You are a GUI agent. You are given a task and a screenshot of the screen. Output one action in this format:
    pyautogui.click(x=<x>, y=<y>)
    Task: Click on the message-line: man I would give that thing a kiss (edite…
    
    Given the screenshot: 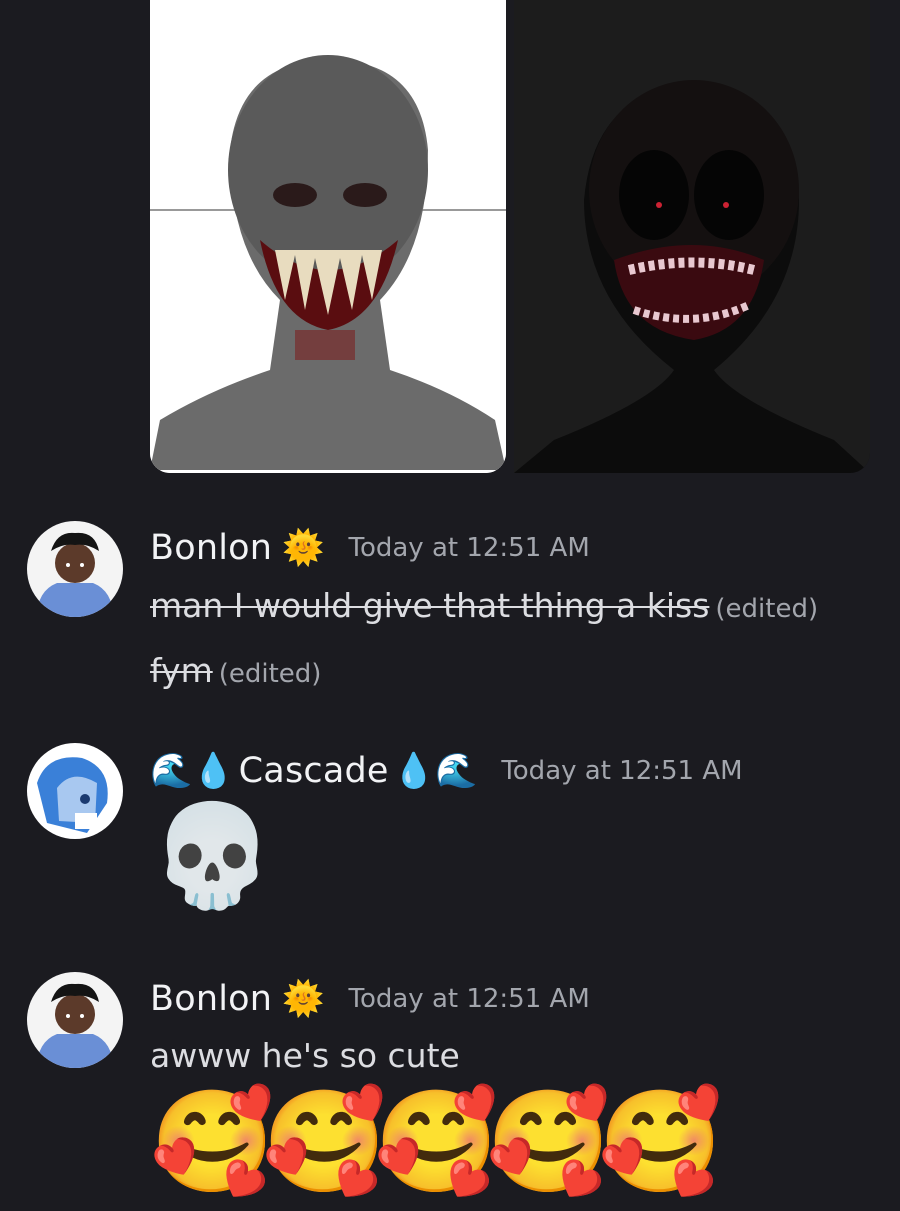 What is the action you would take?
    pyautogui.click(x=484, y=605)
    